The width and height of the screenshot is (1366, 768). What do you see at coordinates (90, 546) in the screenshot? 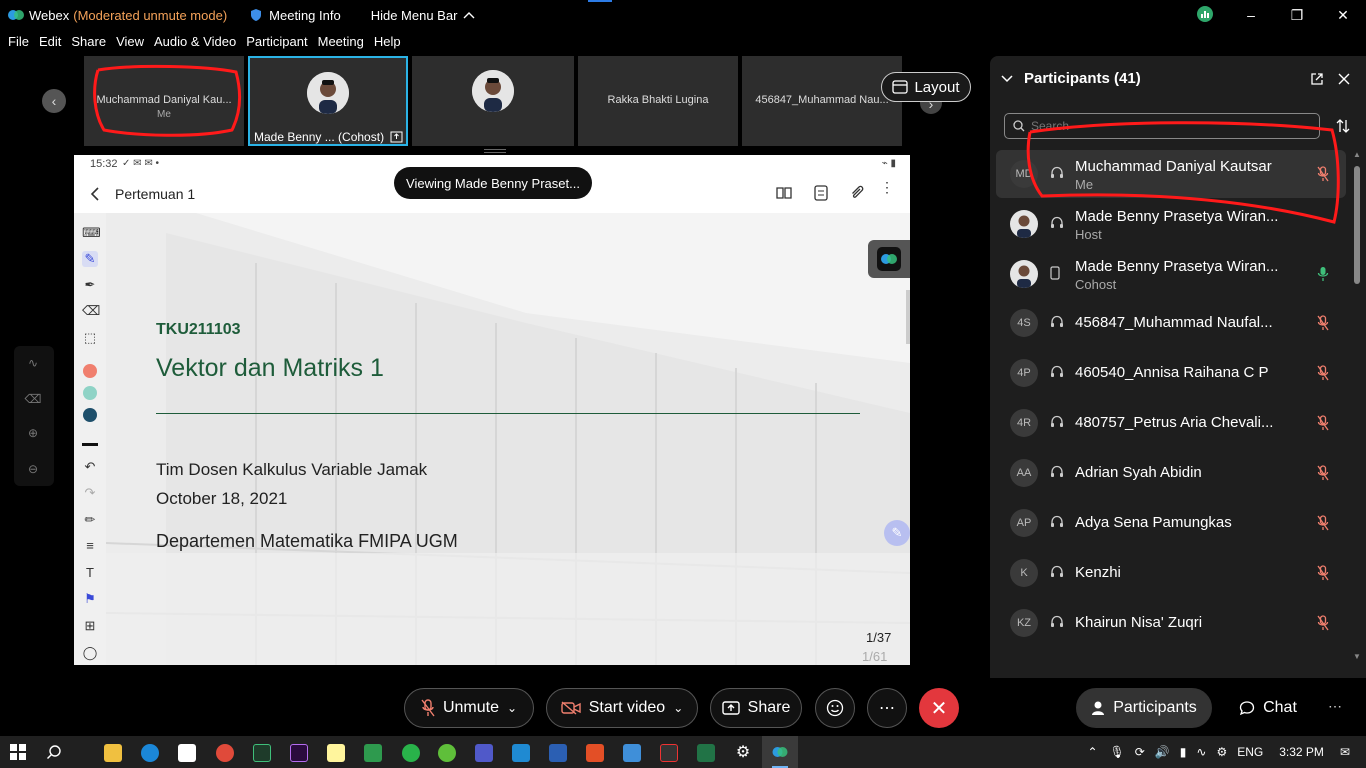
I see `text-format-icon: ≡` at bounding box center [90, 546].